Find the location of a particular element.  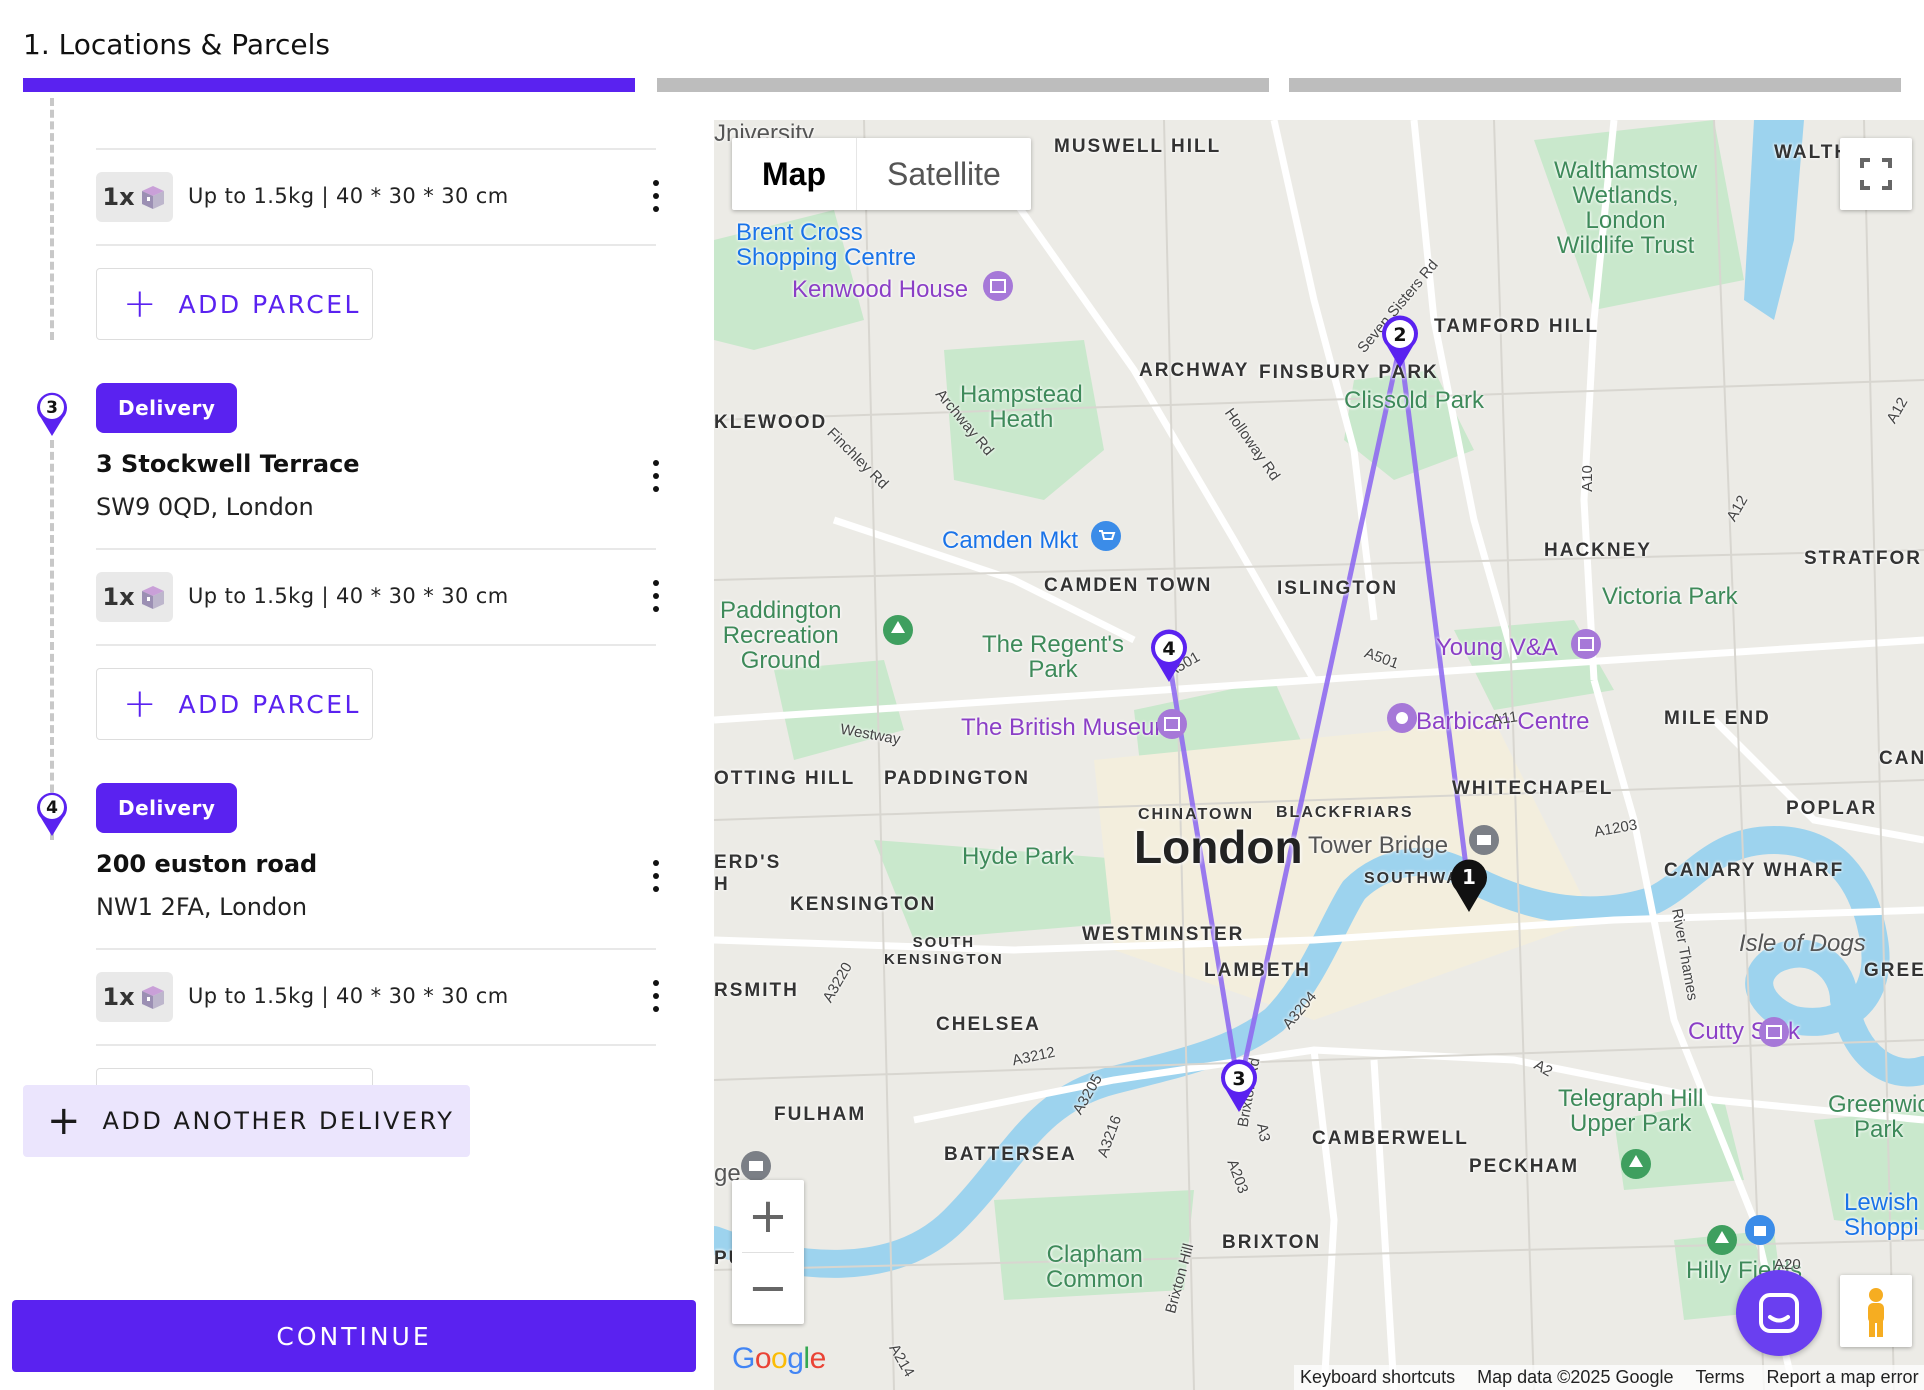

theatre-icon is located at coordinates (1402, 718).